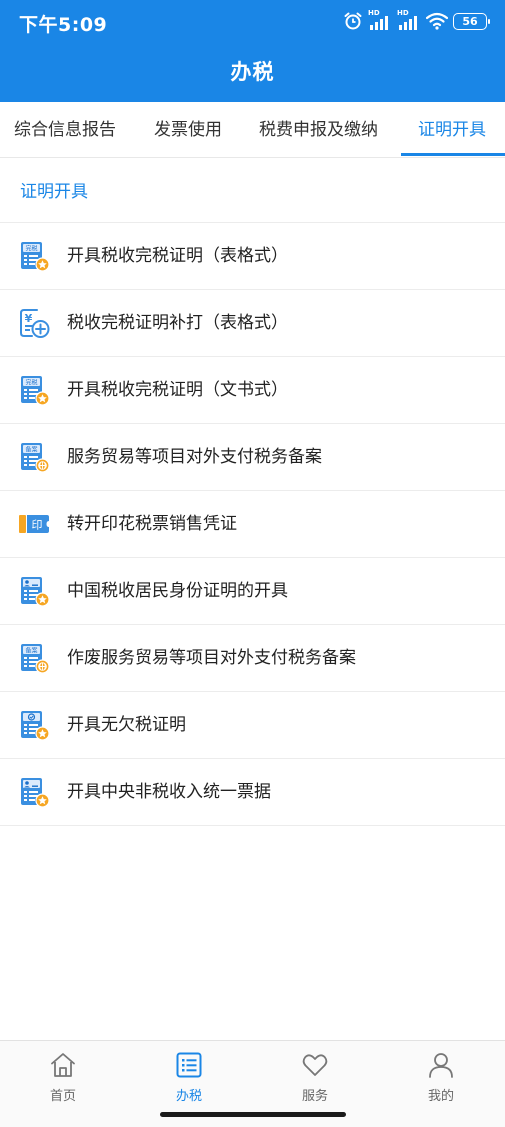 Image resolution: width=505 pixels, height=1127 pixels. I want to click on status-time: 下午5:09, so click(63, 25).